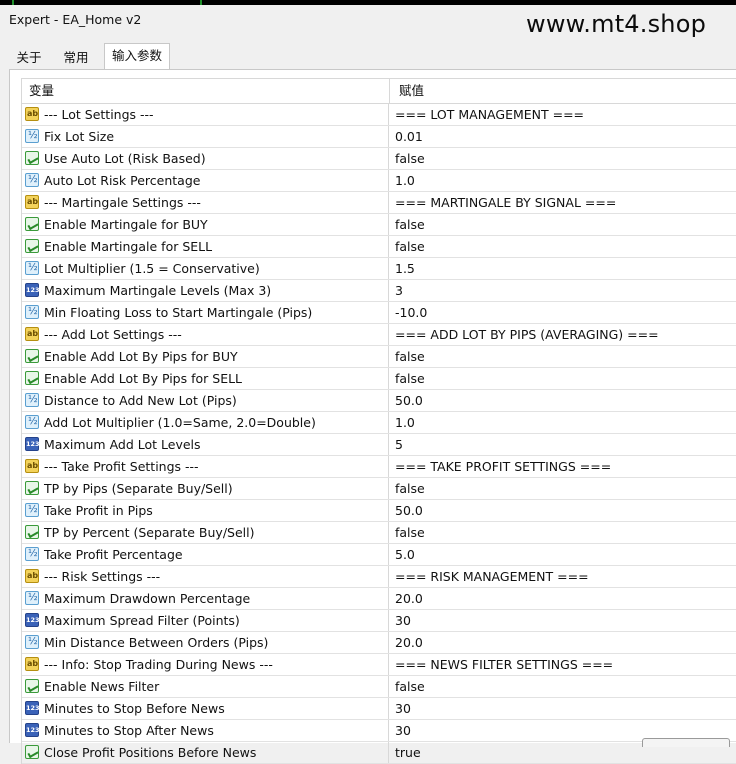 The height and width of the screenshot is (764, 736). I want to click on table-row: Enable News Filter false, so click(379, 687).